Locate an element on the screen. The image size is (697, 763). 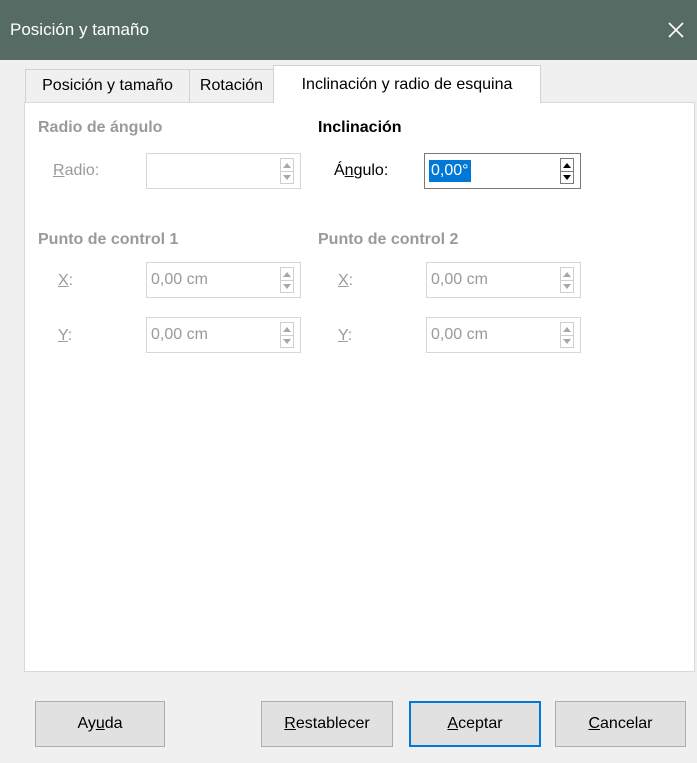
cp1-x-label: X: is located at coordinates (66, 280).